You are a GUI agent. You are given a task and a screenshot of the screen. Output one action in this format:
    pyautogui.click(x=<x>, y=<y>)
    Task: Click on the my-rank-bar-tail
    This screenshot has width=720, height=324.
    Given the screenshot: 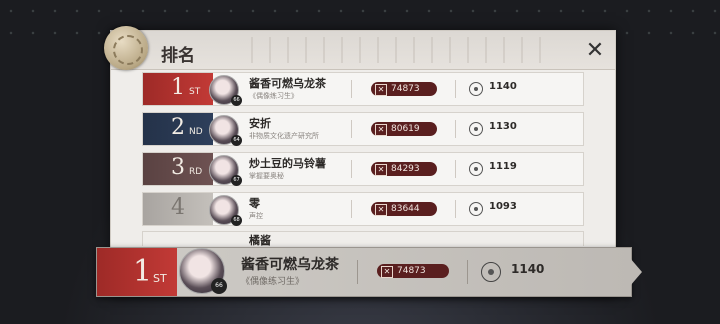 What is the action you would take?
    pyautogui.click(x=636, y=272)
    